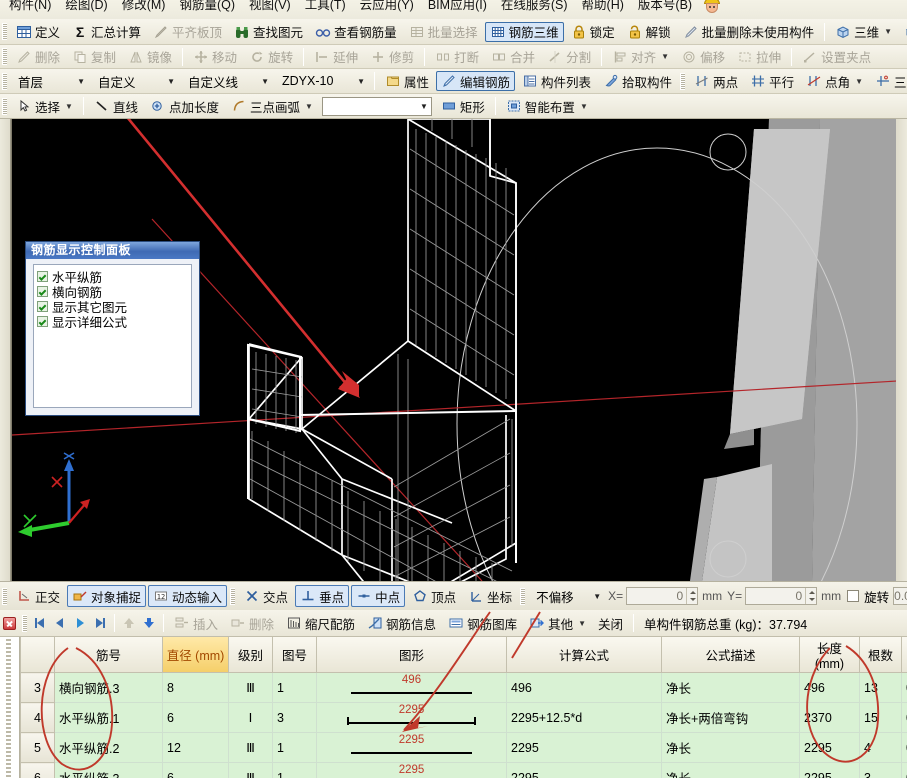  I want to click on cell-rebar-no: 水平纵筋.3, so click(108, 770).